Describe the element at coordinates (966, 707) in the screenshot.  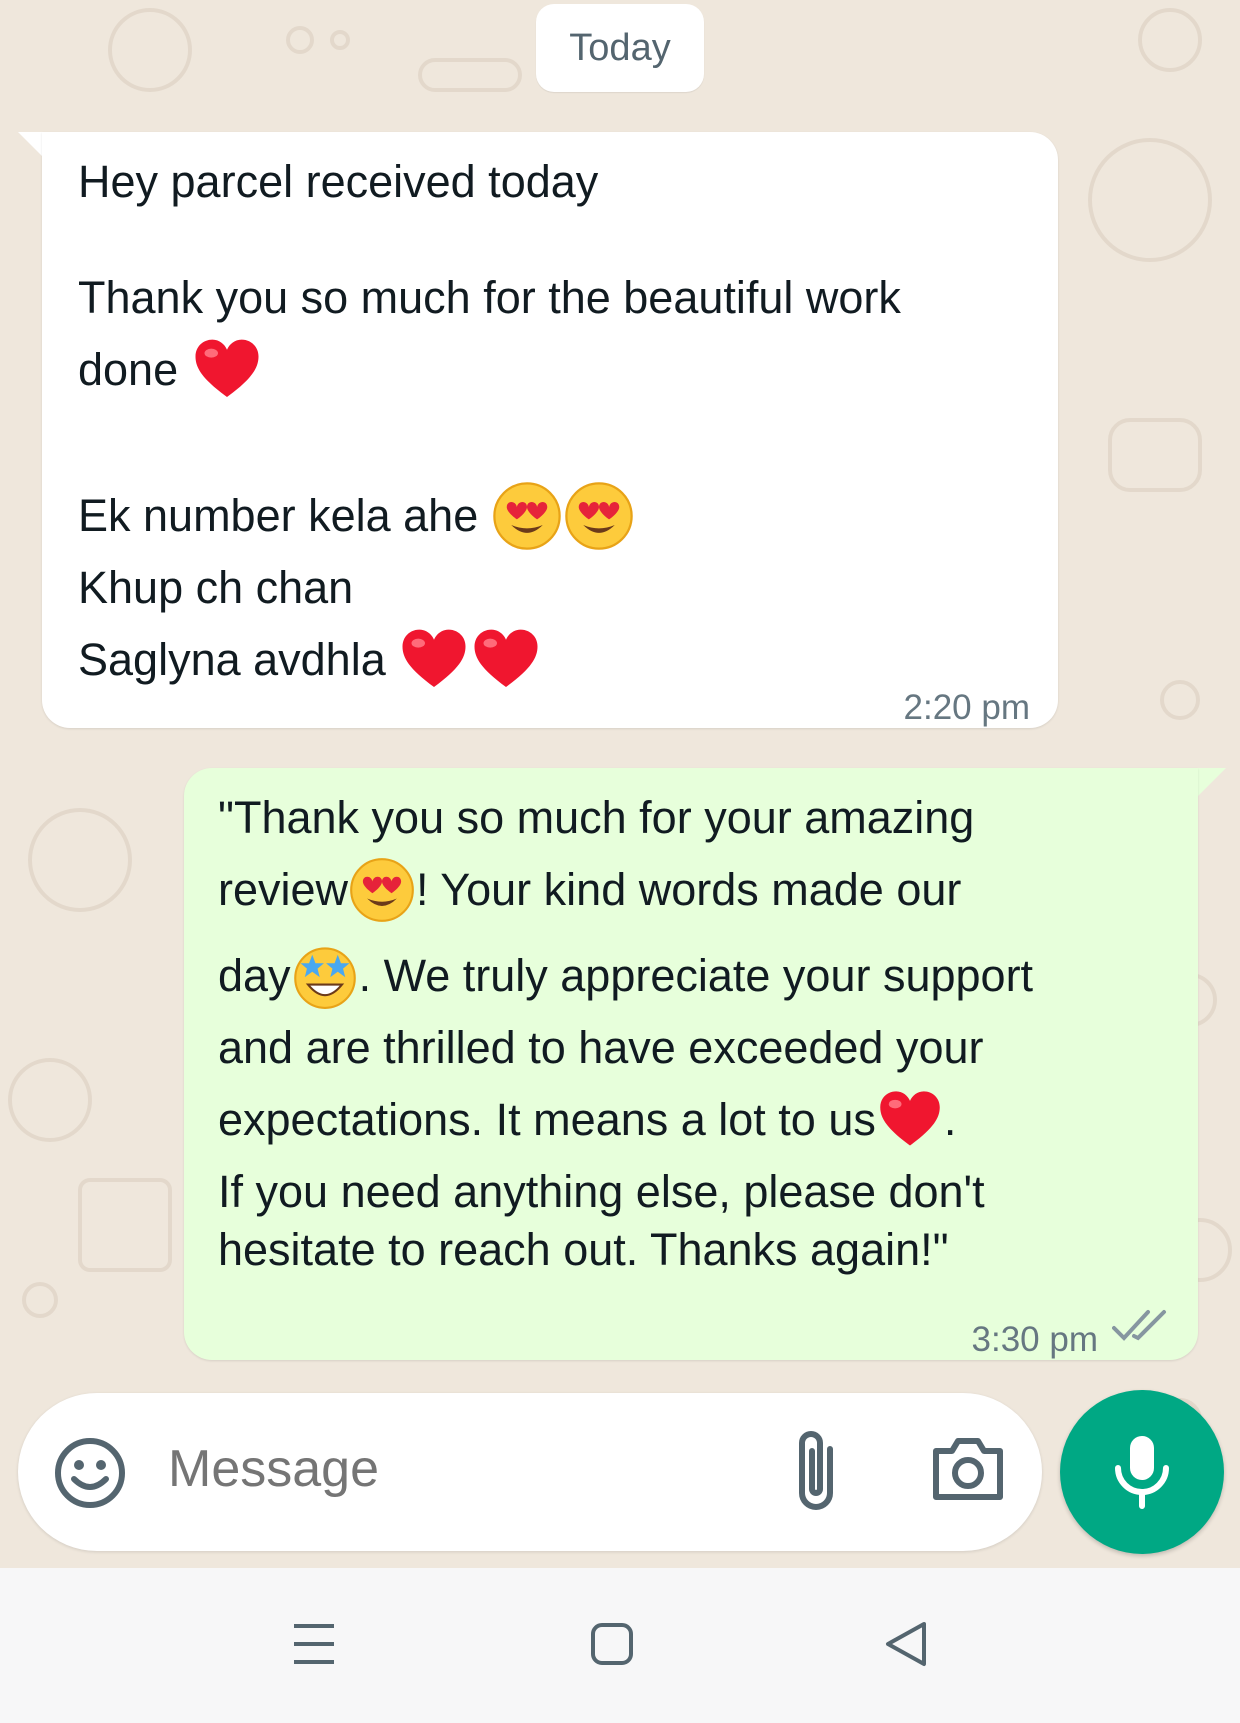
I see `message-timestamp: 2:20 pm` at that location.